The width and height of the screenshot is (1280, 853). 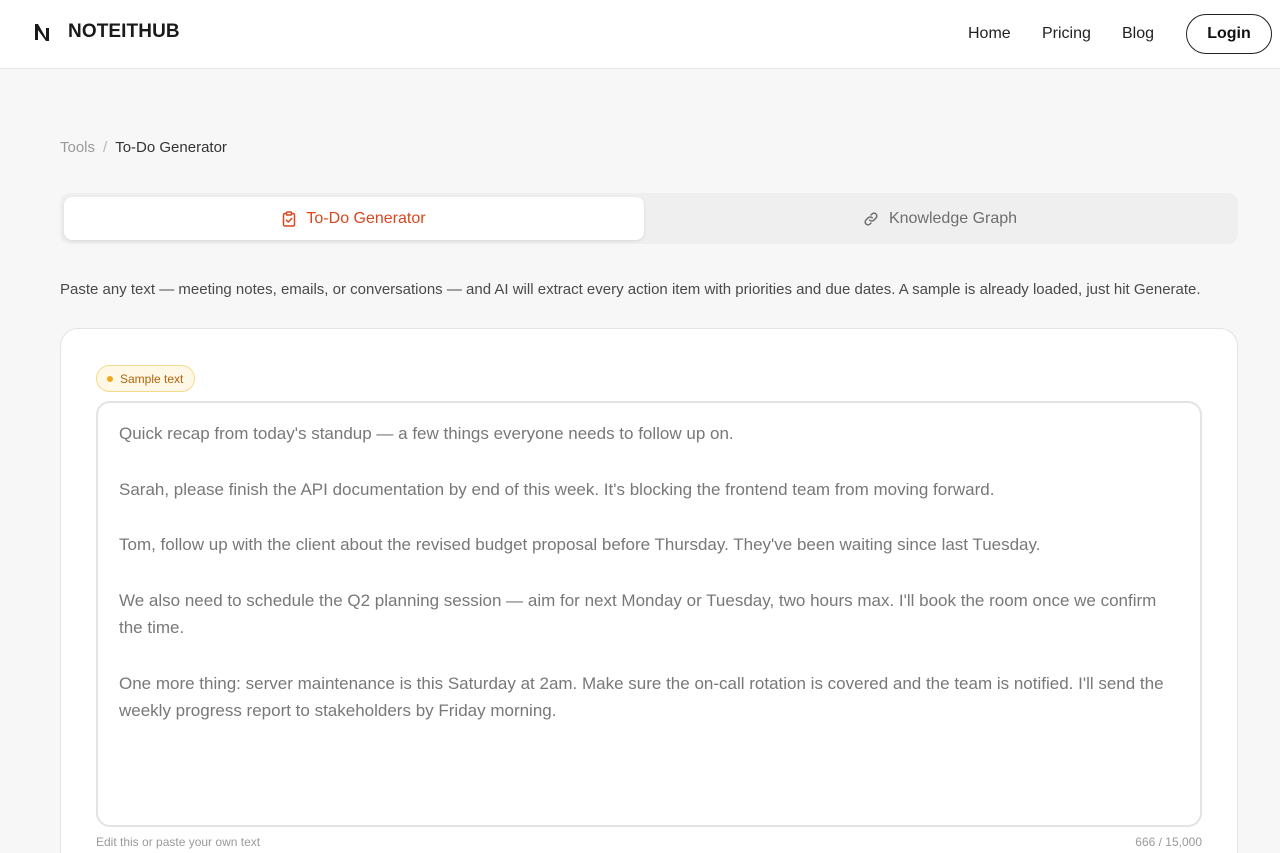 I want to click on badge-dot-icon, so click(x=110, y=378).